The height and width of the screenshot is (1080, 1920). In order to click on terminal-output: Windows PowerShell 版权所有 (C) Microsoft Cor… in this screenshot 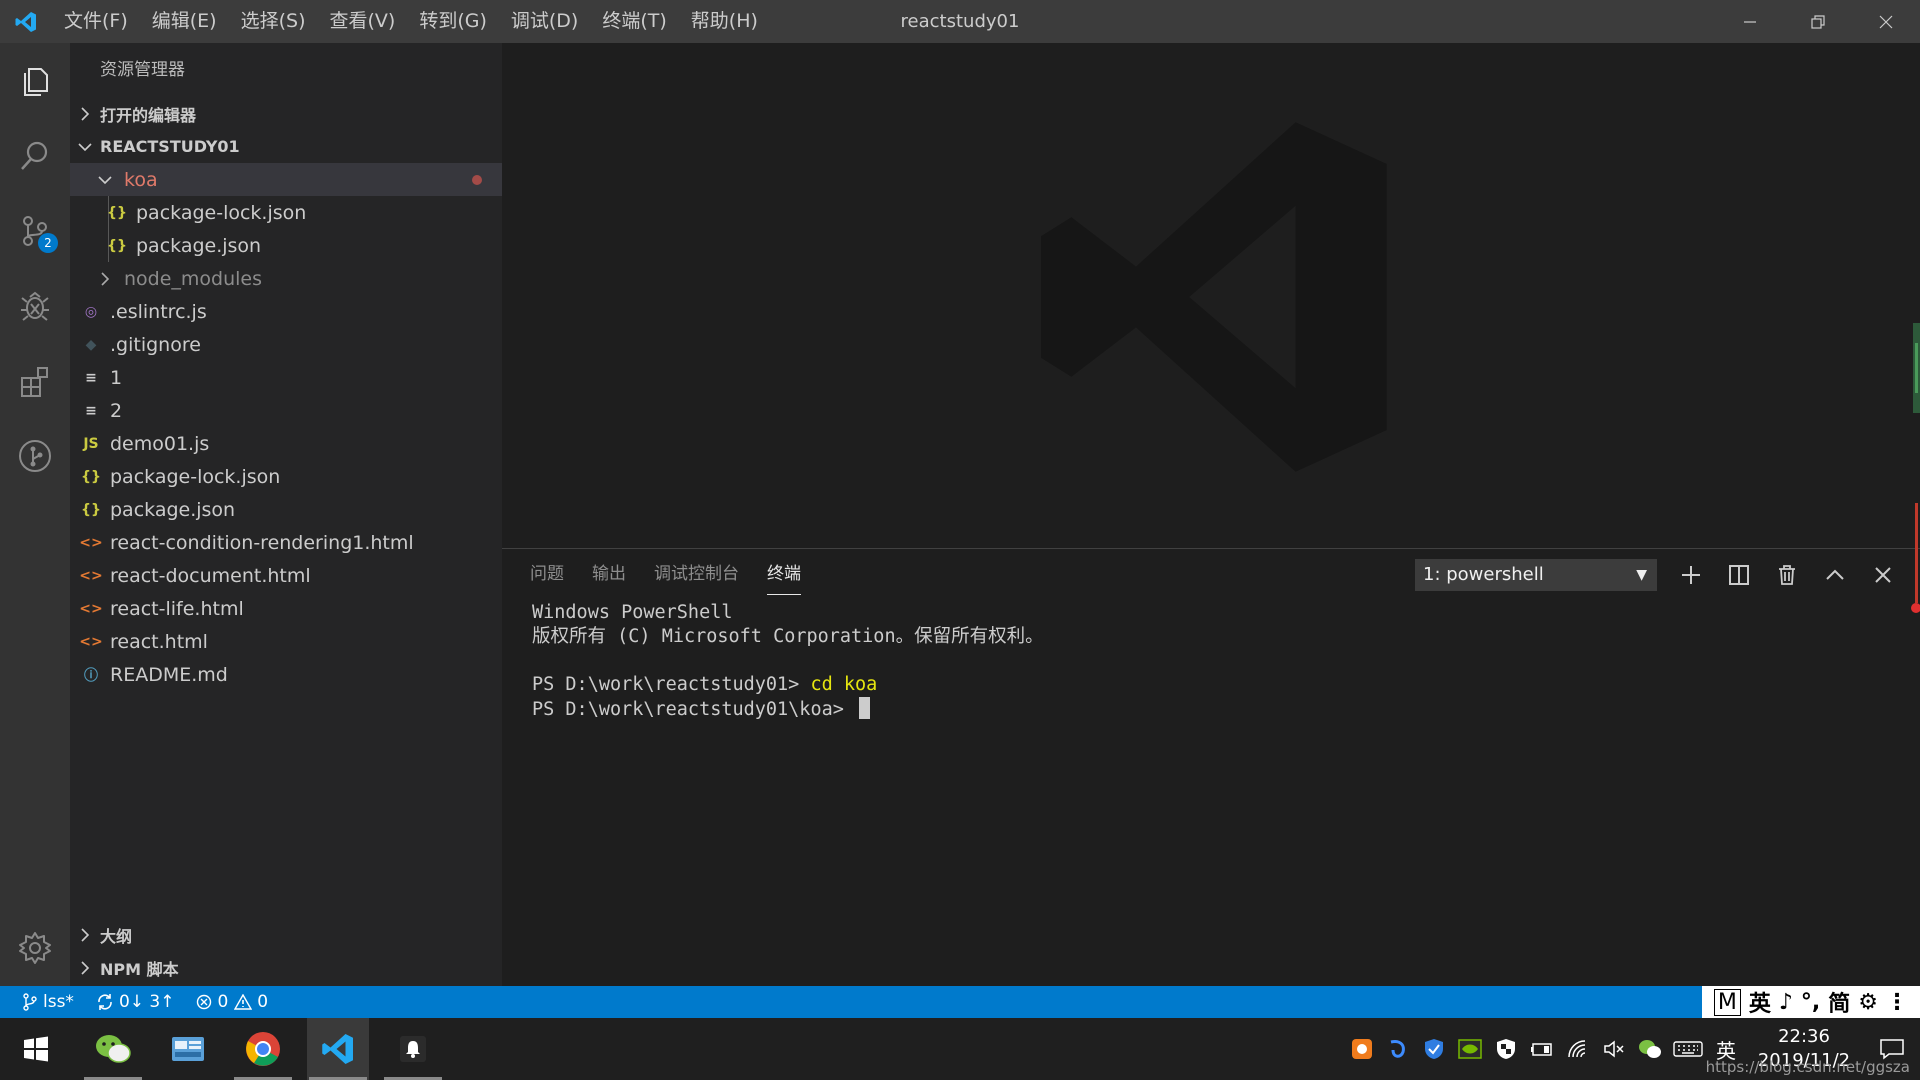, I will do `click(788, 661)`.